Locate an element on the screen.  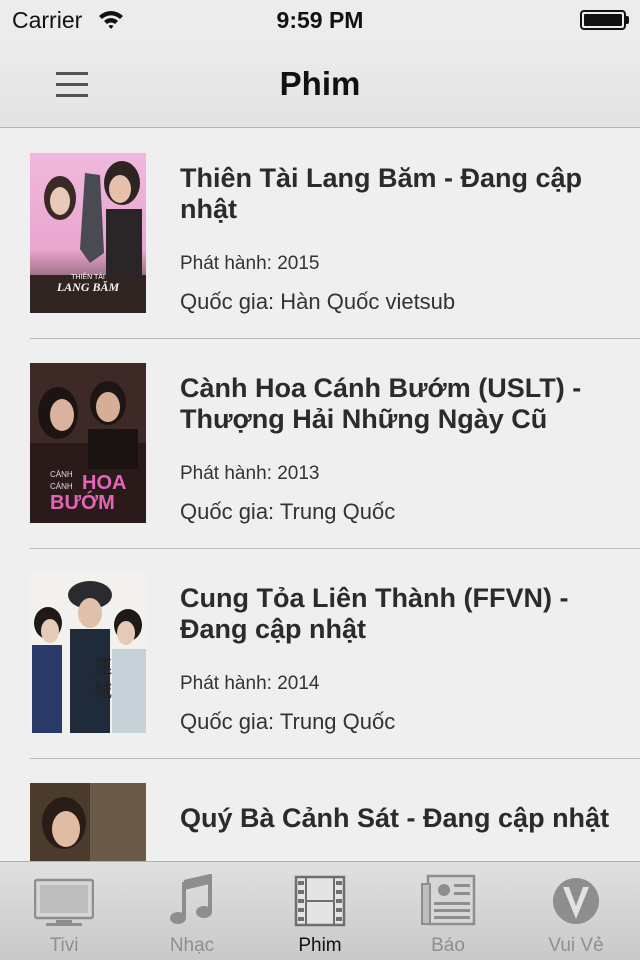
tab-label: Phim is located at coordinates (320, 945).